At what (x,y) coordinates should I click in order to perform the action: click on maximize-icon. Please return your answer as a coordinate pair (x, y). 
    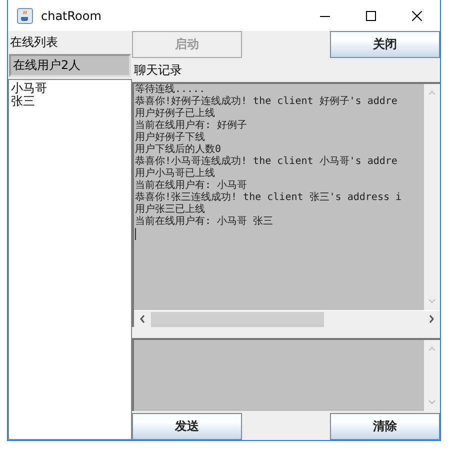
    Looking at the image, I should click on (371, 15).